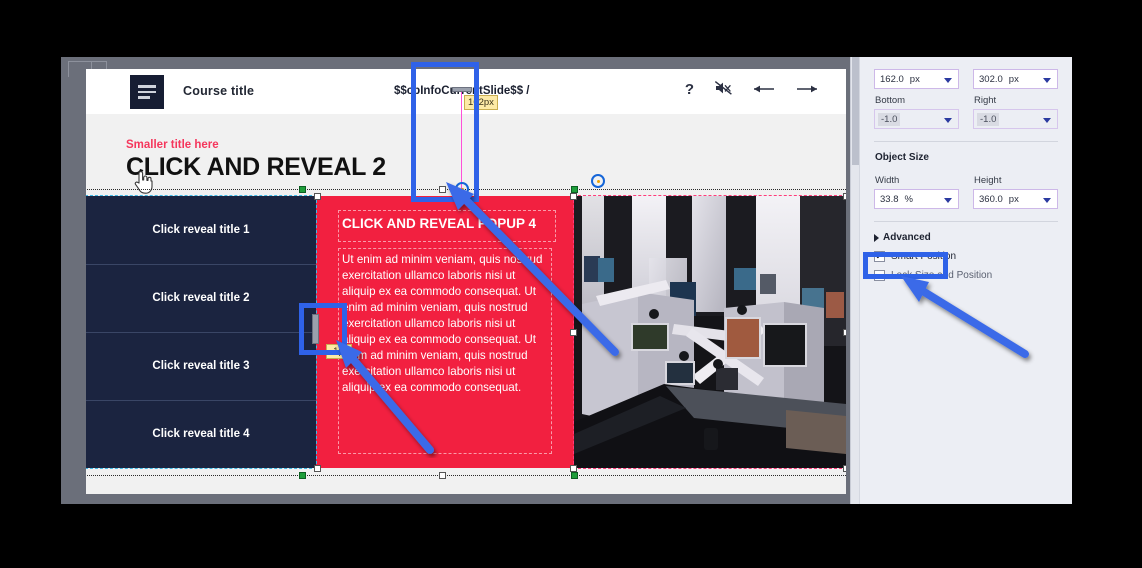 This screenshot has height=568, width=1142. I want to click on width-field: Width 33.8 %, so click(916, 189).